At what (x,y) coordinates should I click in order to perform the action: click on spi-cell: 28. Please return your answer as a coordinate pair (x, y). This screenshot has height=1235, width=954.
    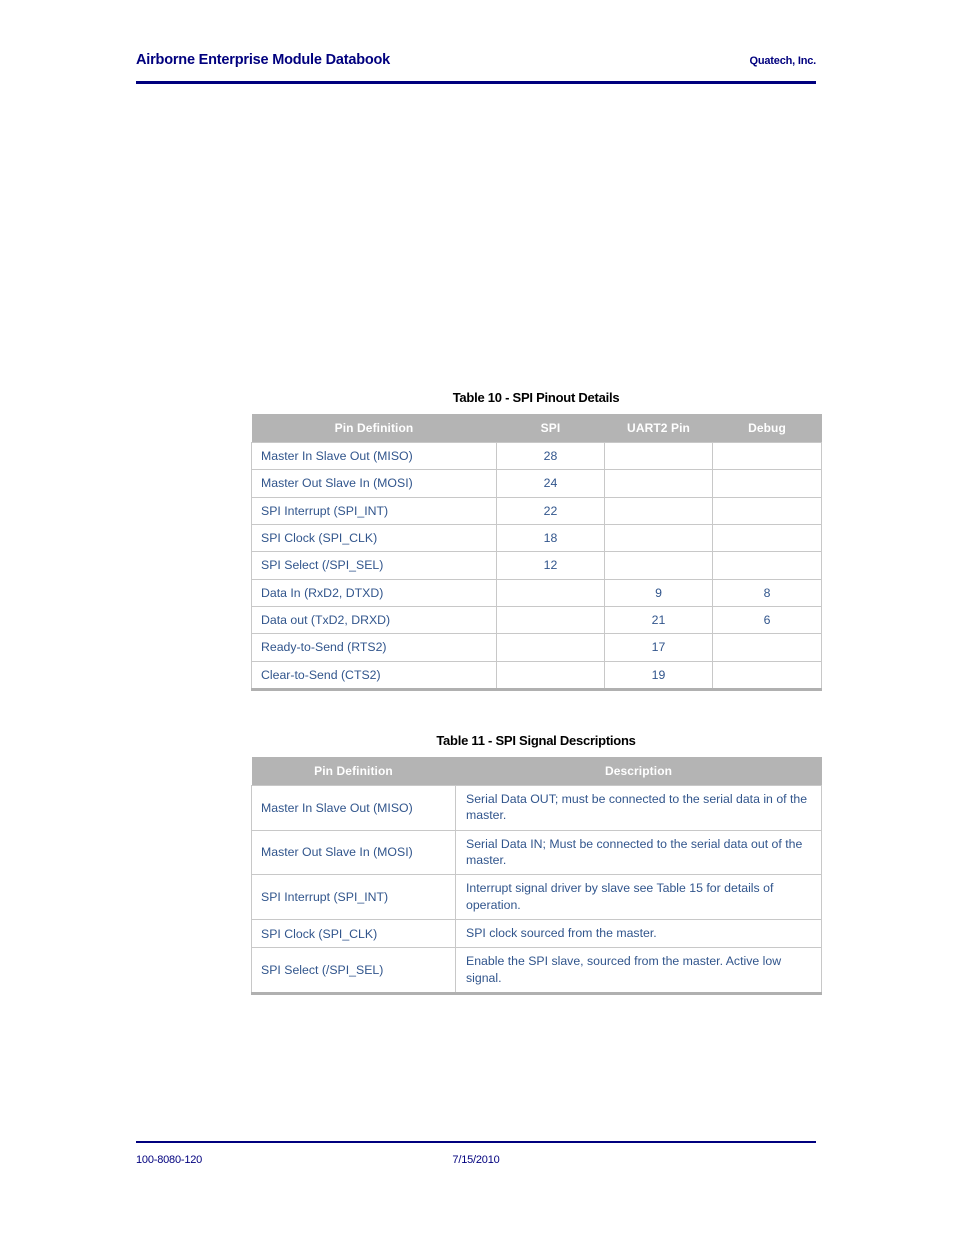
    Looking at the image, I should click on (550, 456).